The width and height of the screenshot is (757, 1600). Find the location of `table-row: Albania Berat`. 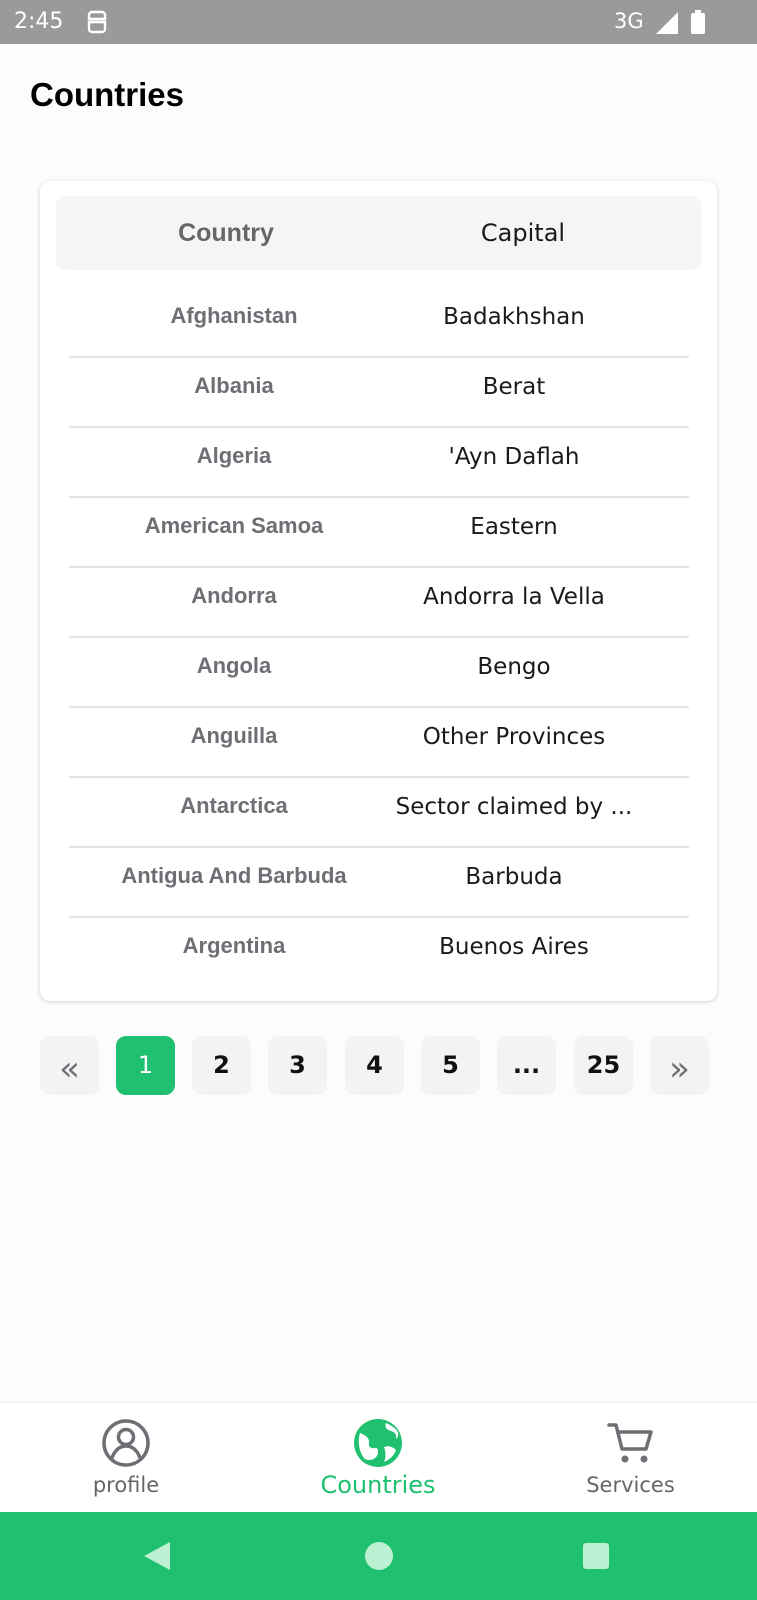

table-row: Albania Berat is located at coordinates (379, 393).